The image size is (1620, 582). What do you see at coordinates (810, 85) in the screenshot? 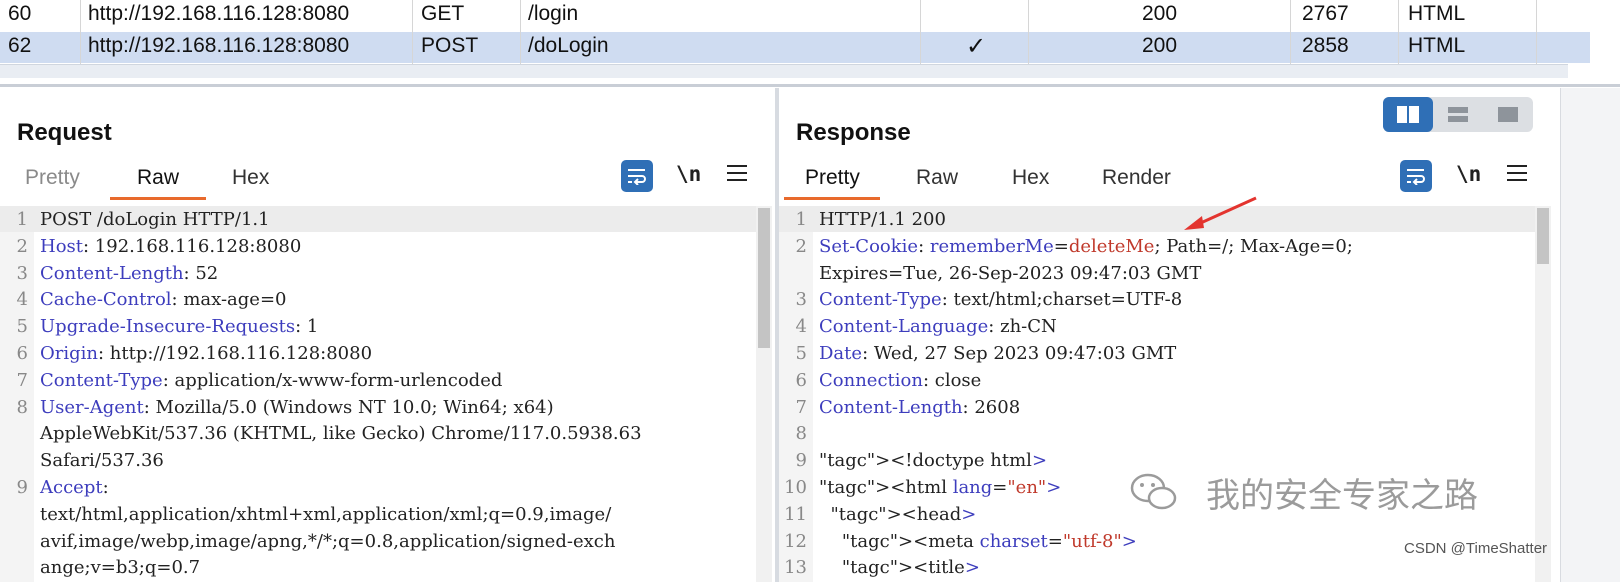
I see `pane-splitter` at bounding box center [810, 85].